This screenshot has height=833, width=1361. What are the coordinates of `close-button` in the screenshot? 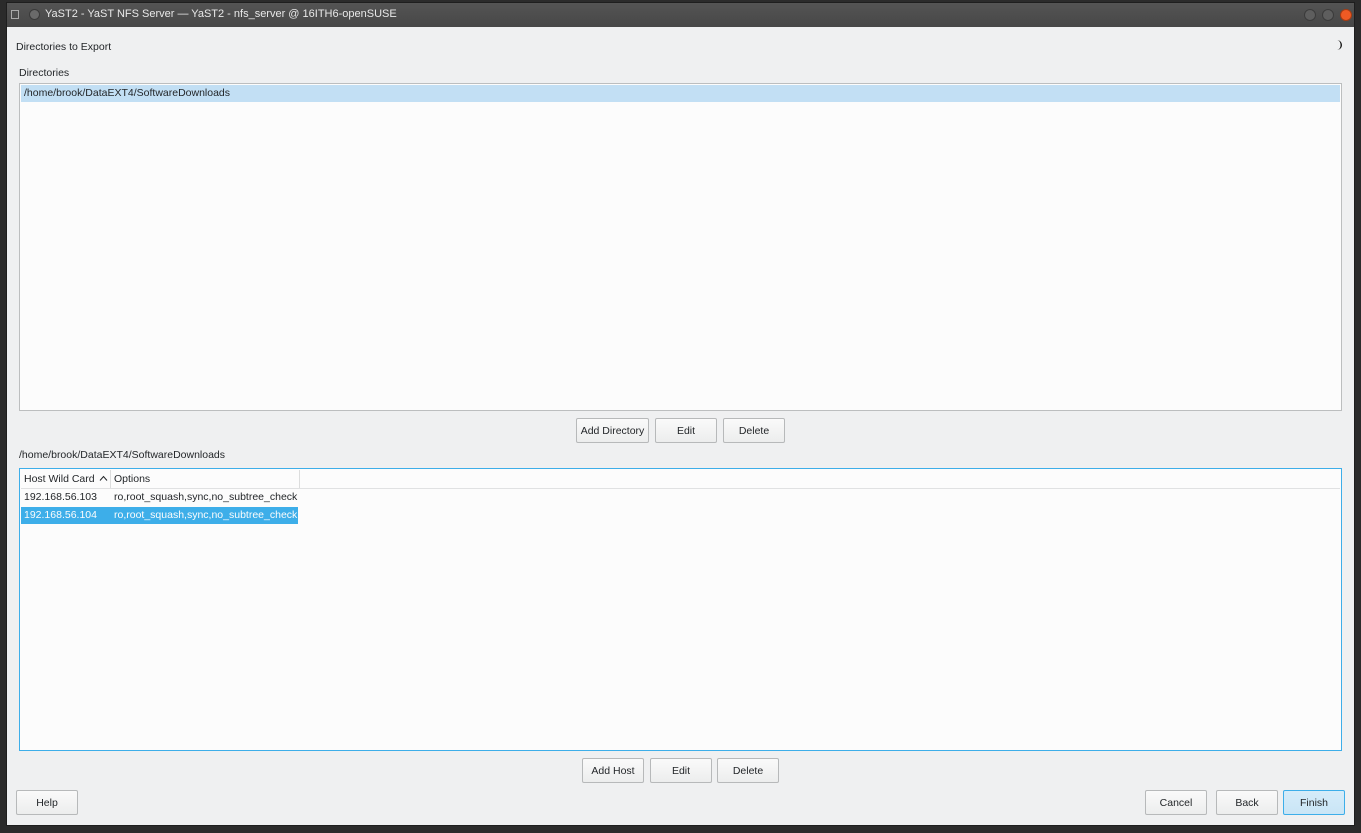 It's located at (1346, 15).